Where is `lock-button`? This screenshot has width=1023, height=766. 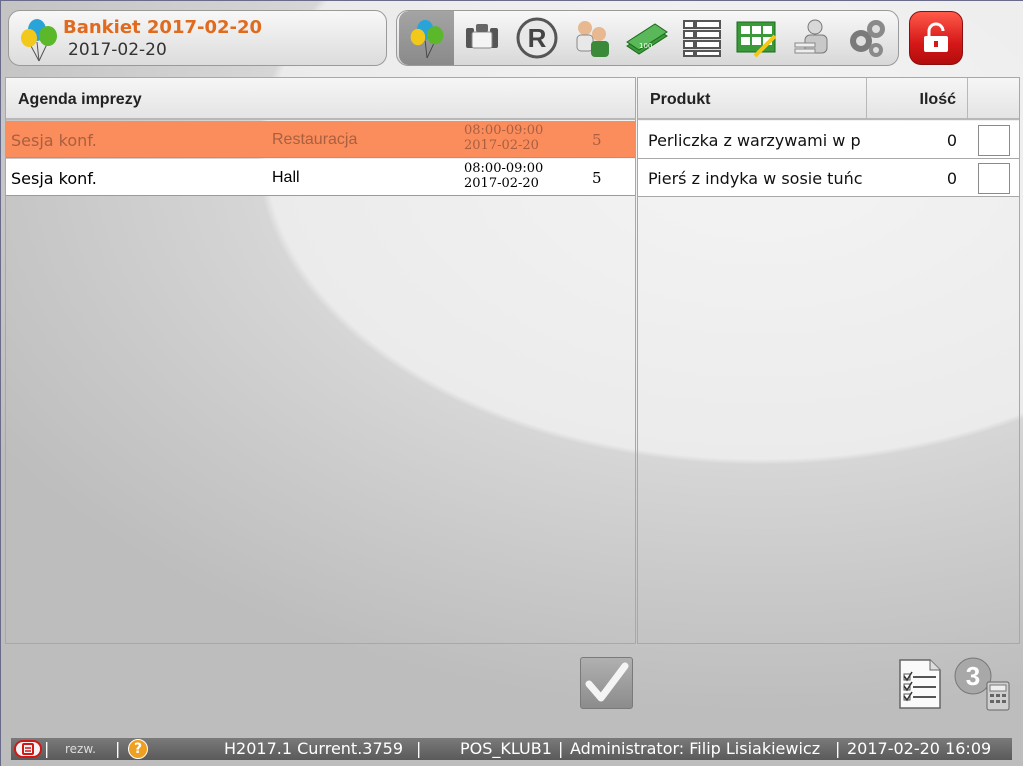
lock-button is located at coordinates (936, 38).